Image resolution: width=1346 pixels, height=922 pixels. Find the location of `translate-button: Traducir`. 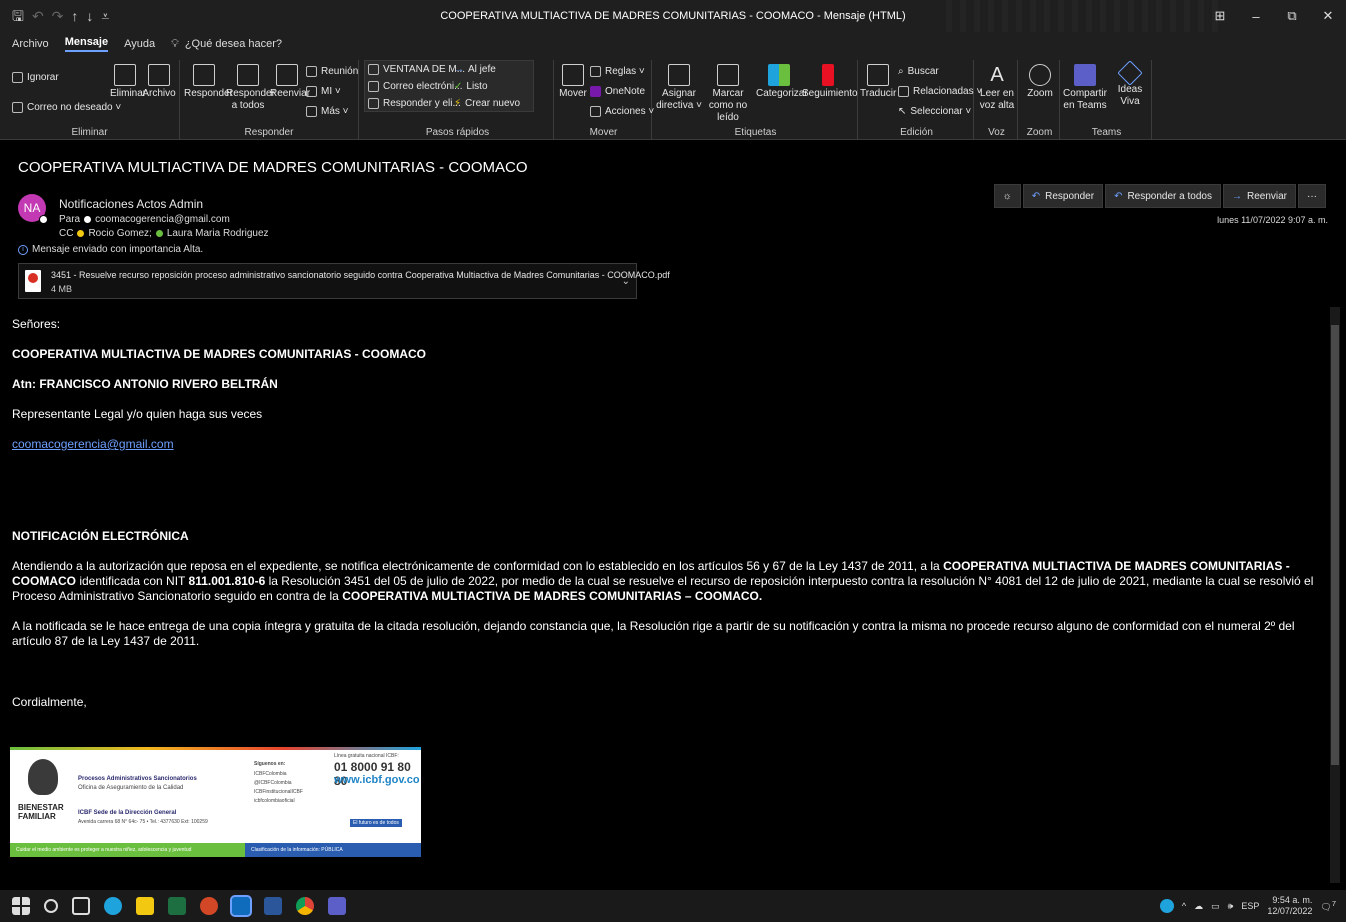

translate-button: Traducir is located at coordinates (878, 82).